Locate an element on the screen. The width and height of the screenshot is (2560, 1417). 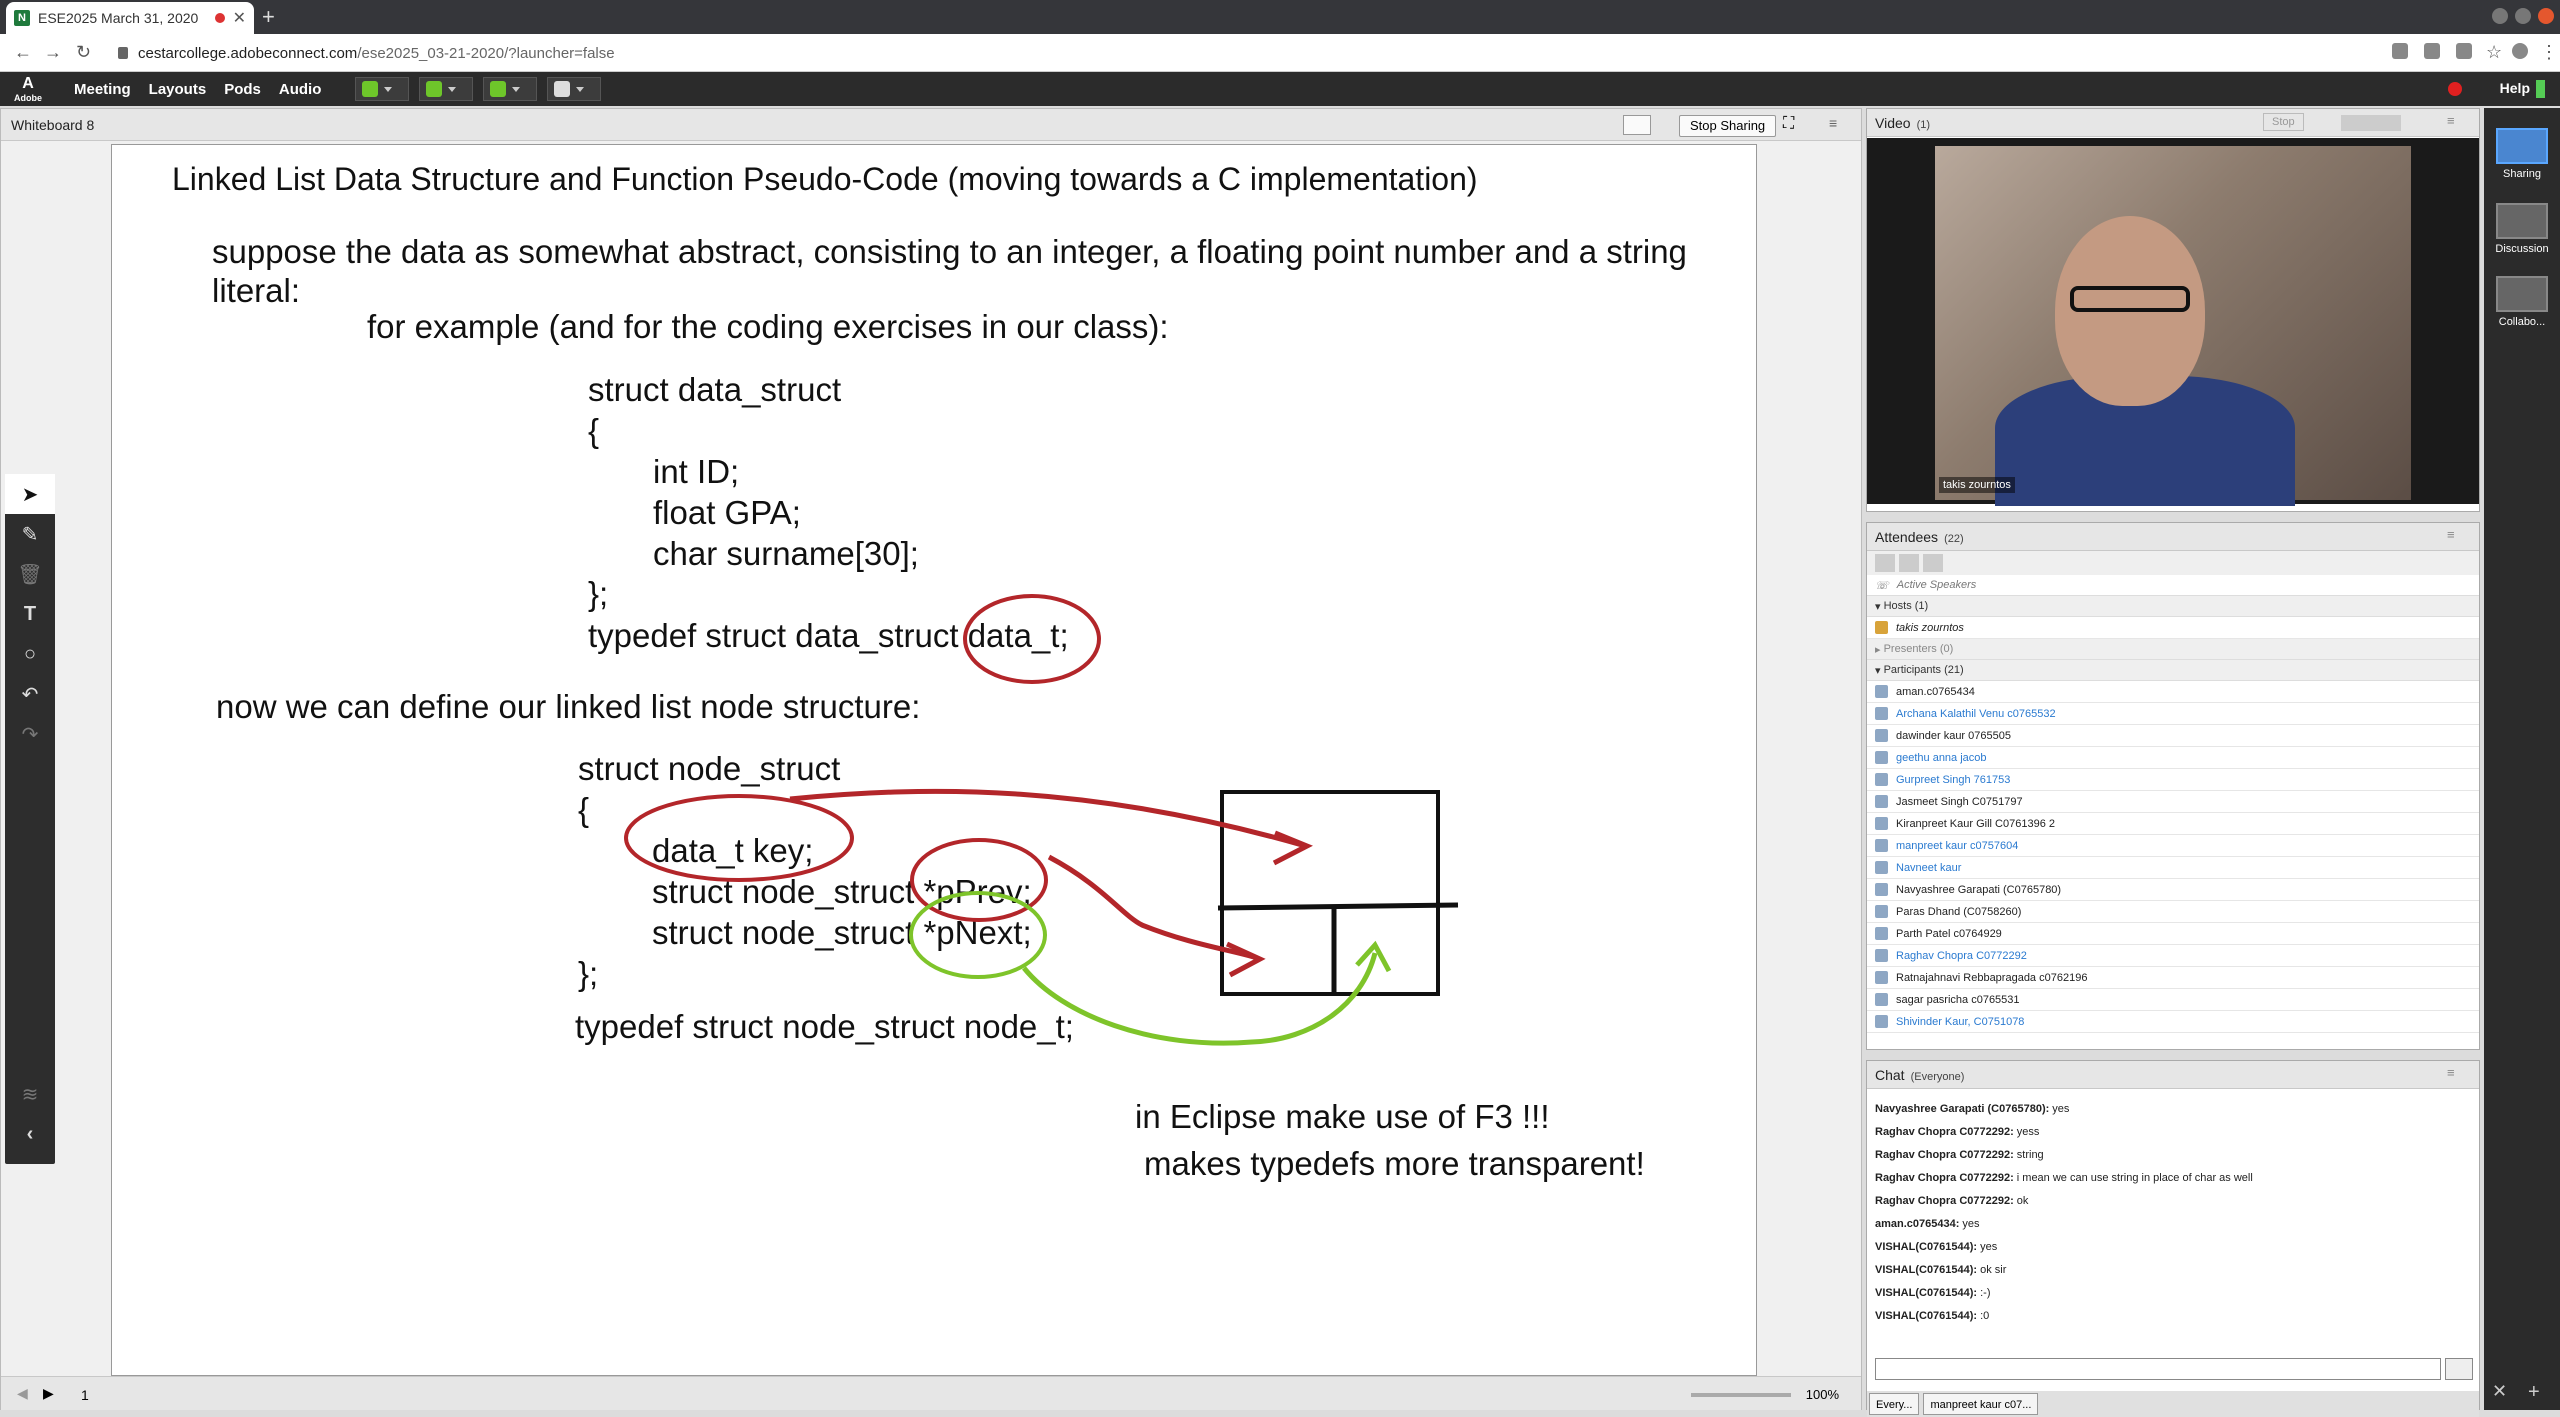
participant-row: Jasmeet Singh C0751797 is located at coordinates (2173, 802).